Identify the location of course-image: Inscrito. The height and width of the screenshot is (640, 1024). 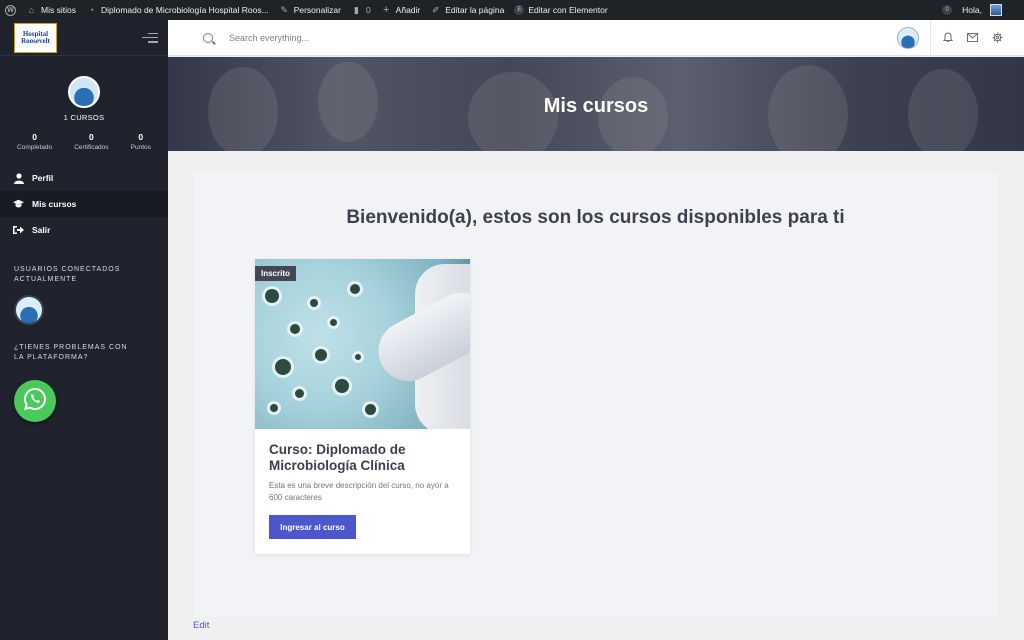
(362, 344).